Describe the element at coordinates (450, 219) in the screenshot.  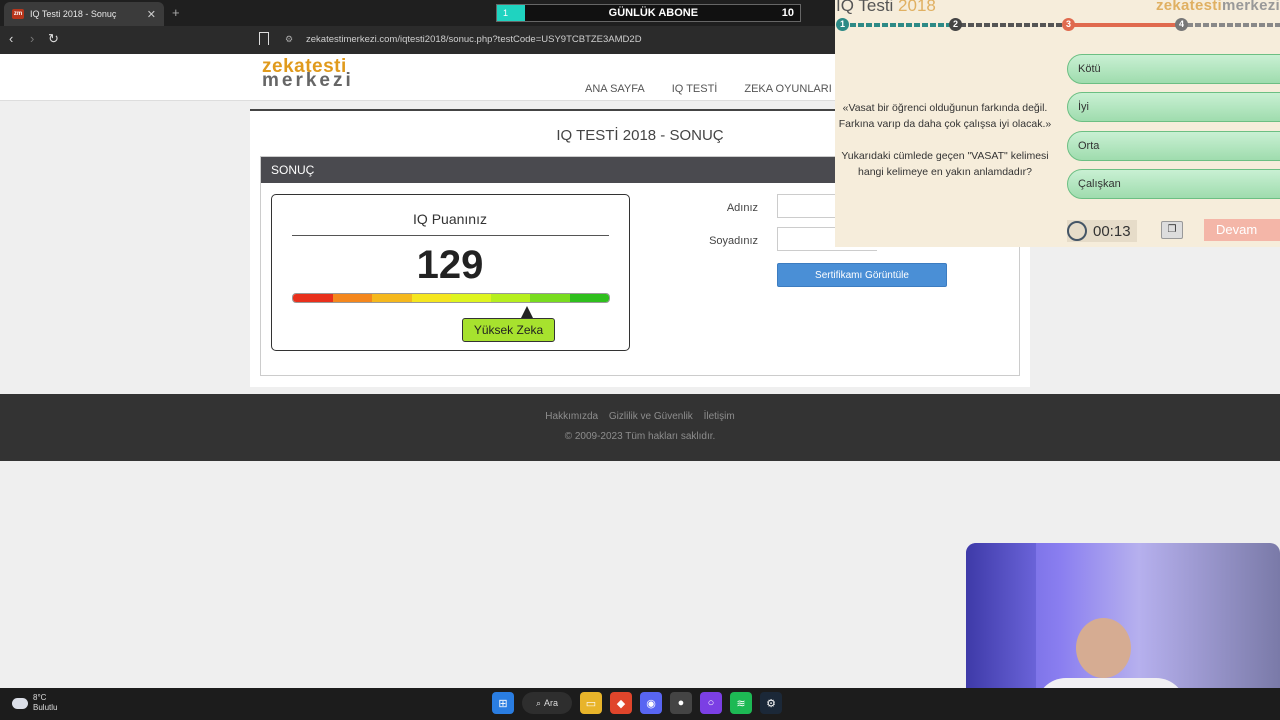
I see `iq-label: IQ Puanınız` at that location.